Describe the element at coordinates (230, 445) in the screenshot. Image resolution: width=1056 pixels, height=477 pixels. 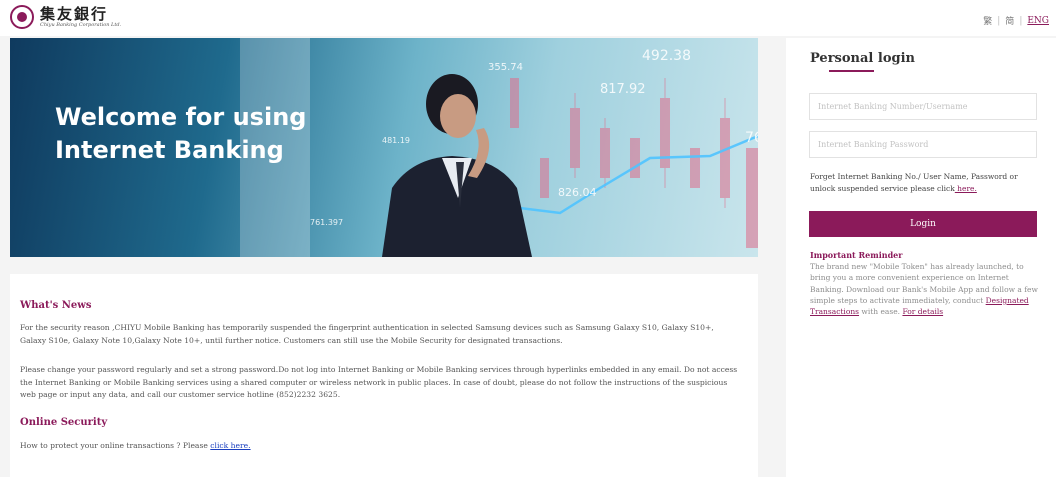
I see `online-security-link: click here.` at that location.